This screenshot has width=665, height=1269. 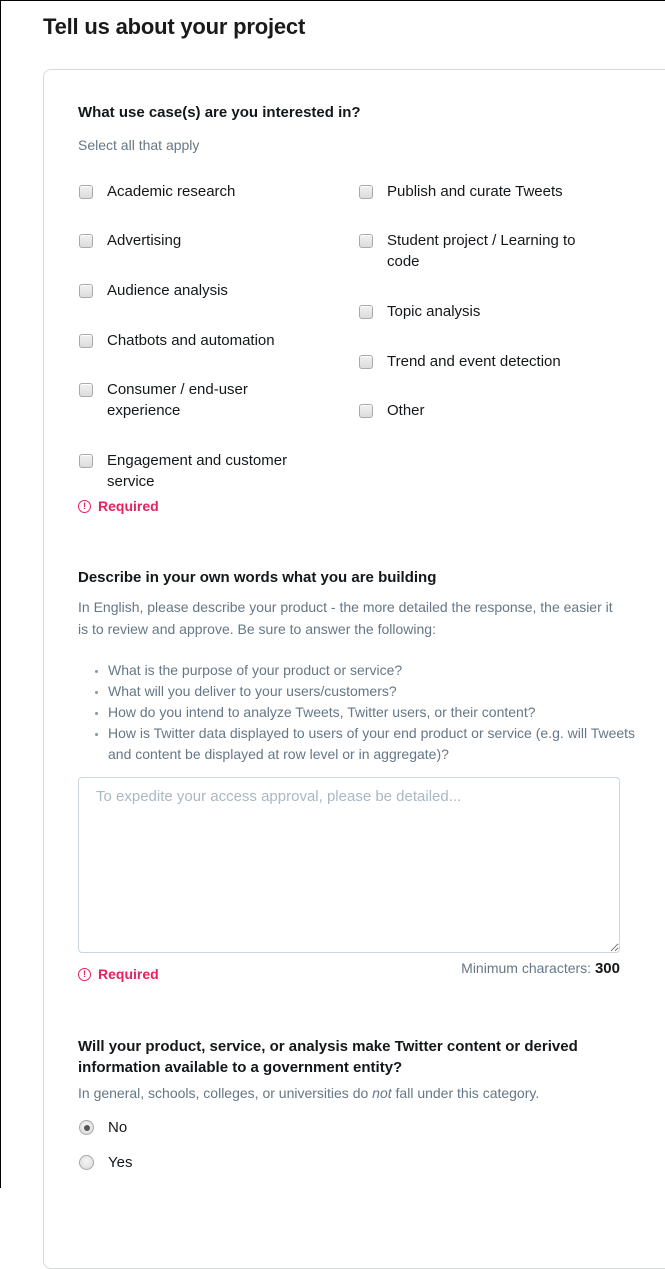 I want to click on minimum-characters: Minimum characters: 300, so click(x=540, y=968).